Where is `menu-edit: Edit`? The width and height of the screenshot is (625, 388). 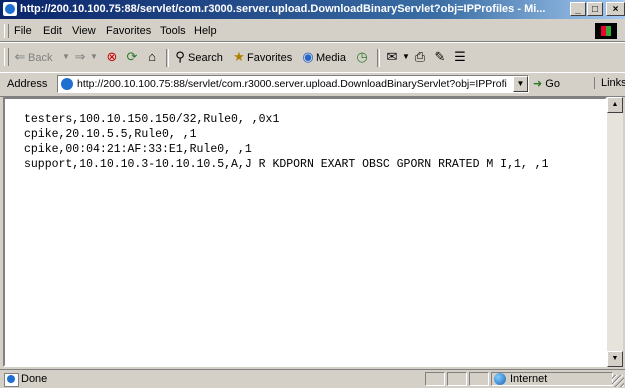 menu-edit: Edit is located at coordinates (52, 31).